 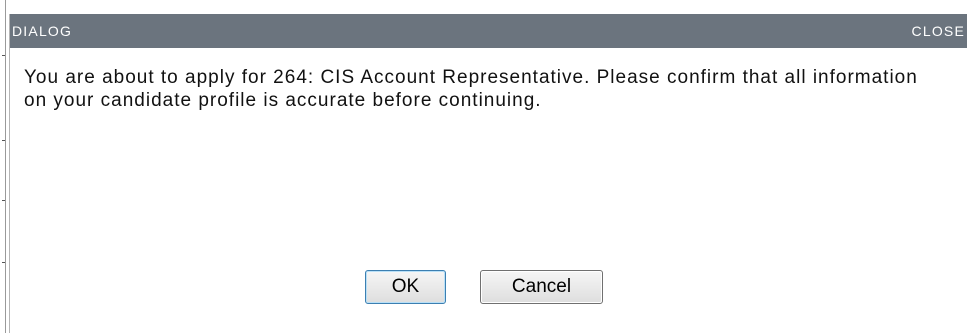 I want to click on cancel-button: Cancel, so click(x=541, y=287).